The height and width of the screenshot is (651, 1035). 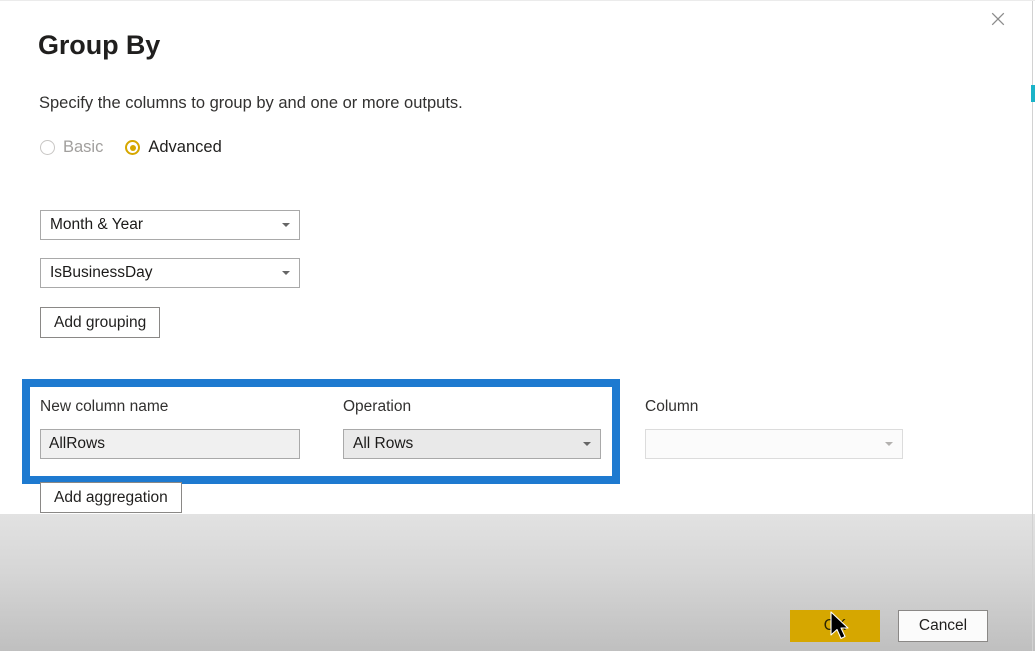 I want to click on radio-option-advanced: Advanced, so click(x=173, y=147).